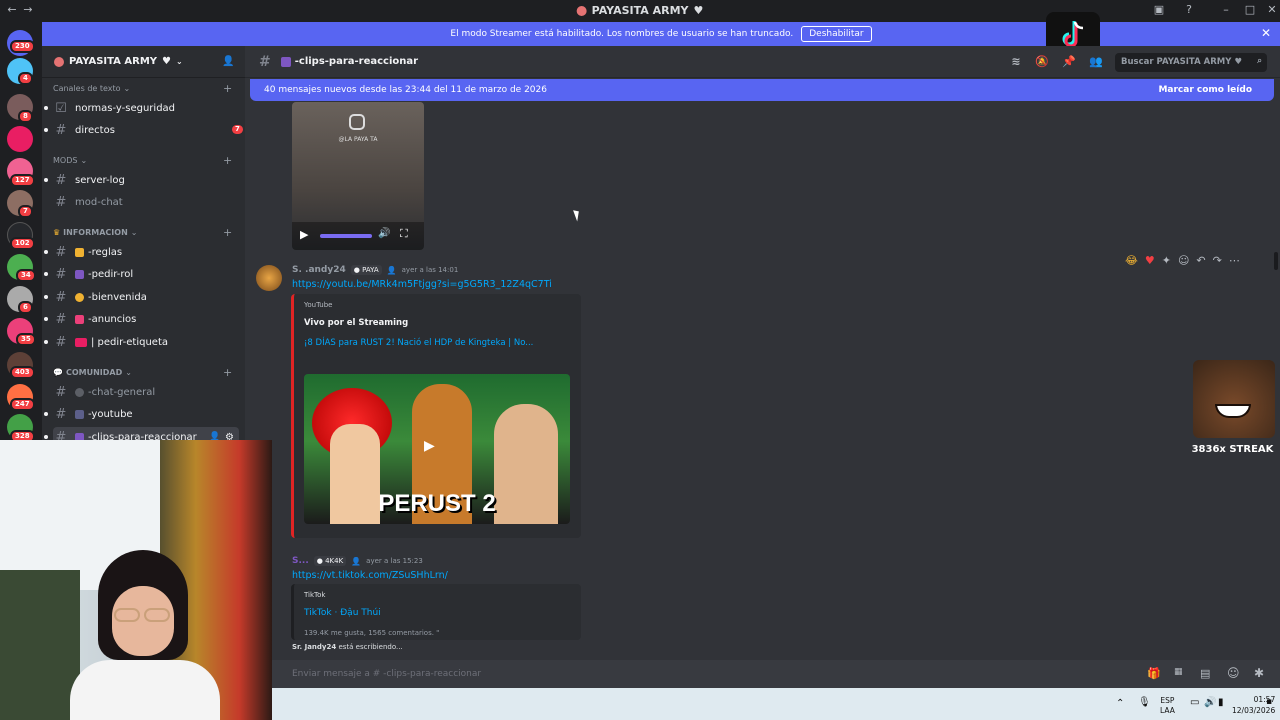 This screenshot has height=720, width=1280. What do you see at coordinates (141, 180) in the screenshot?
I see `channel-server-log: # server-log` at bounding box center [141, 180].